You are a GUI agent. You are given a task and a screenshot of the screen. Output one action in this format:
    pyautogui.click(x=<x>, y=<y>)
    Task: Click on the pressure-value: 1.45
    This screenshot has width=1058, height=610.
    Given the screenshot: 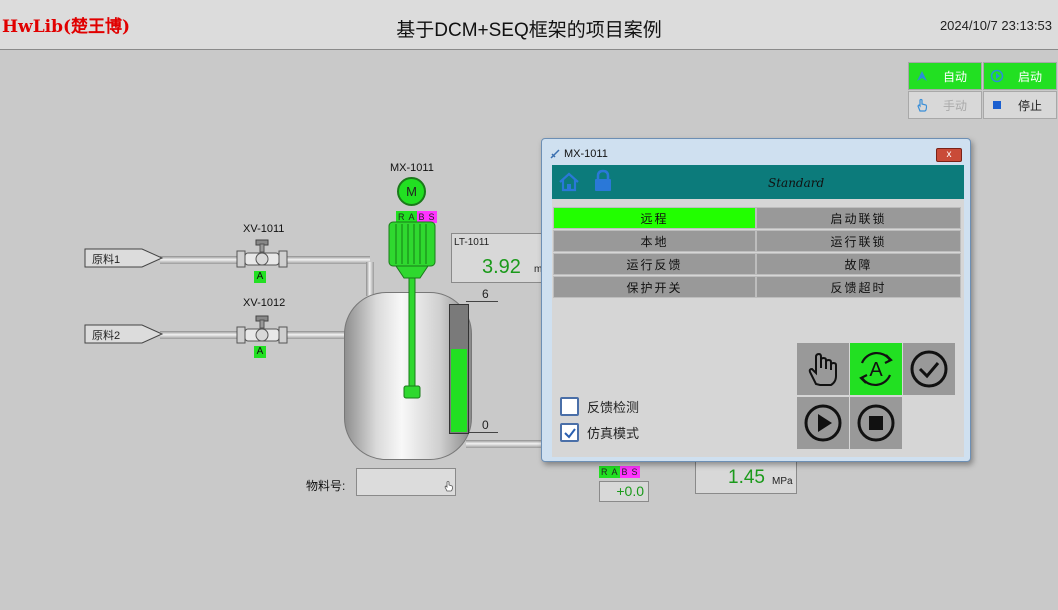 What is the action you would take?
    pyautogui.click(x=746, y=477)
    